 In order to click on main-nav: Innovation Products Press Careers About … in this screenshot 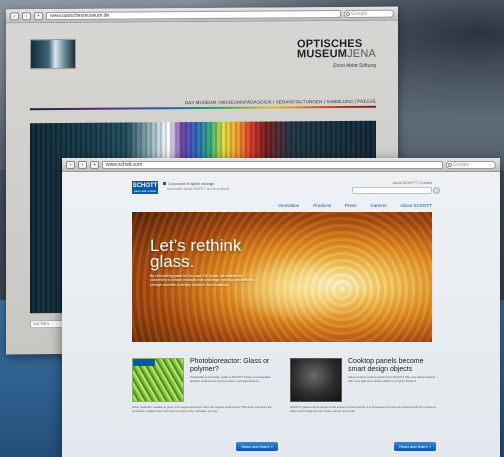, I will do `click(355, 205)`.